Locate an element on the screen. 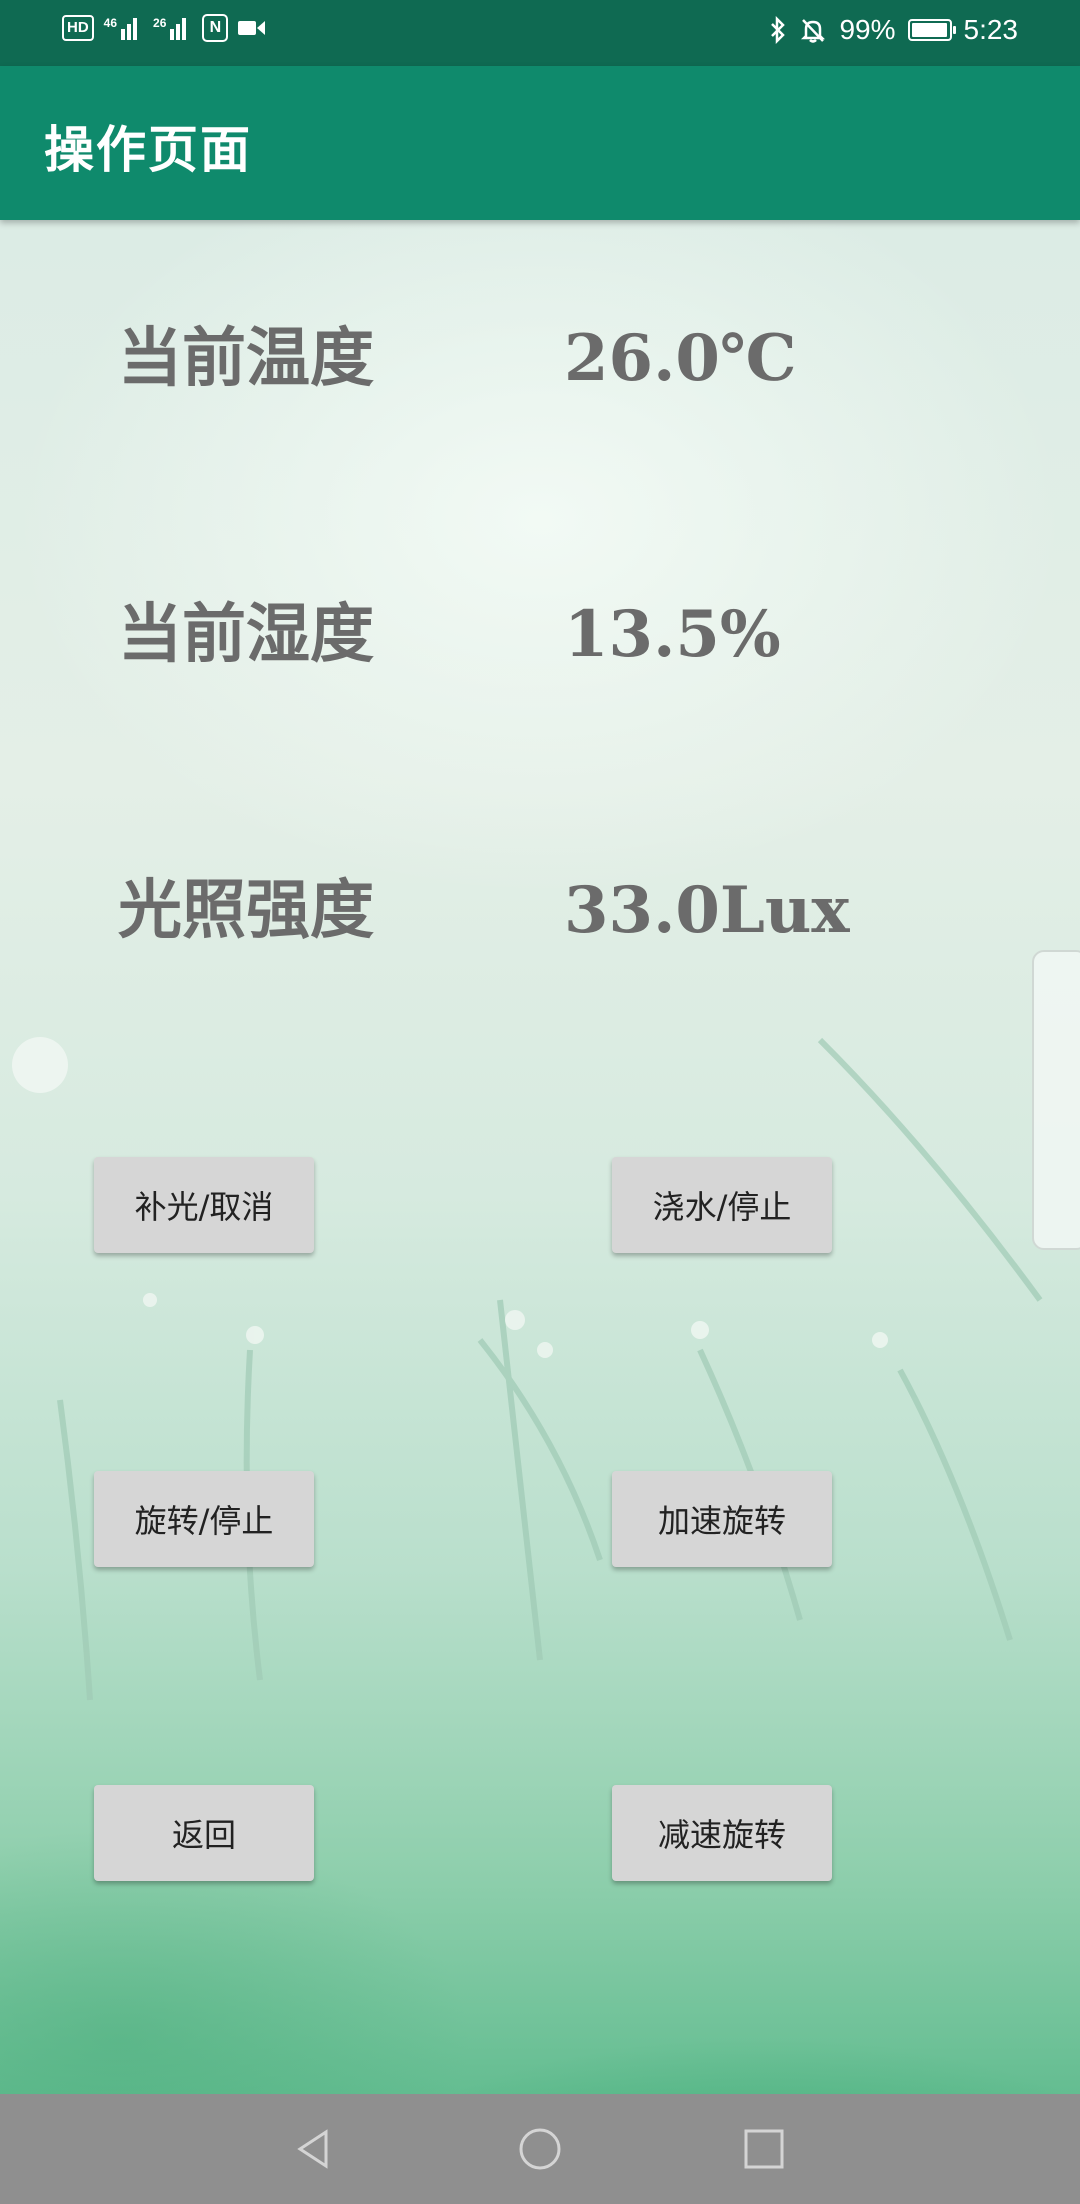 This screenshot has width=1080, height=2204. signal-4g-label: 46 is located at coordinates (110, 23).